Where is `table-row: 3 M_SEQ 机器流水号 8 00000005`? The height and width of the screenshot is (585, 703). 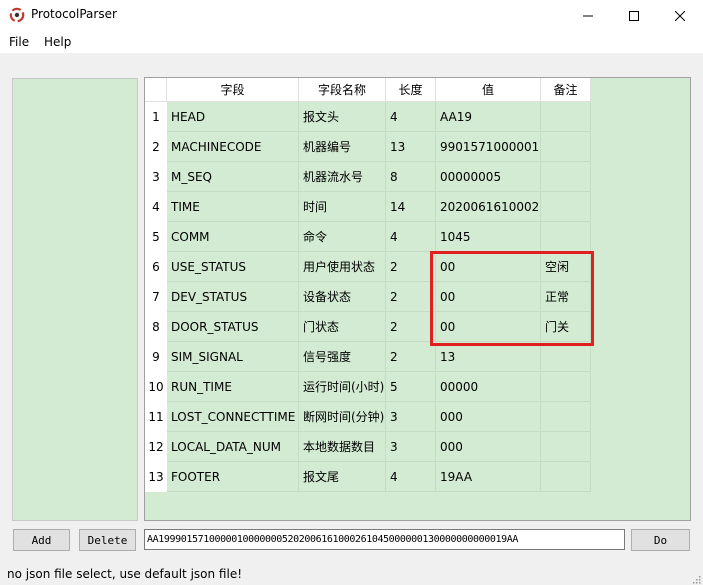 table-row: 3 M_SEQ 机器流水号 8 00000005 is located at coordinates (368, 177).